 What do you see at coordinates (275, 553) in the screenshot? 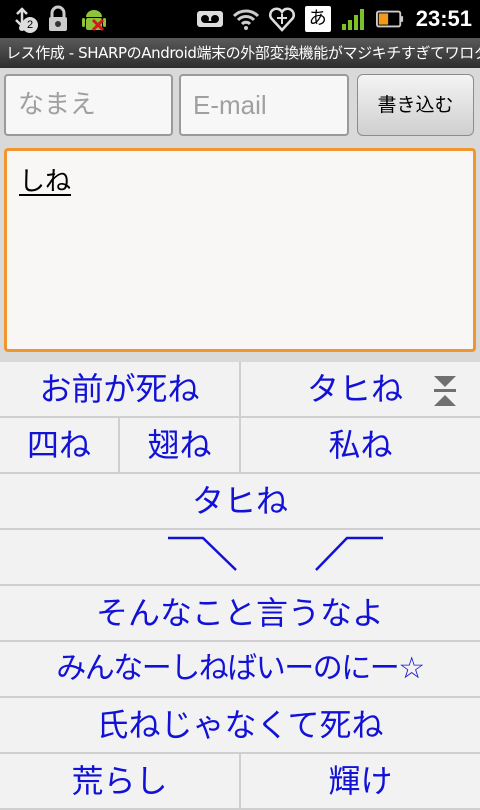
I see `ascii-art-drawing` at bounding box center [275, 553].